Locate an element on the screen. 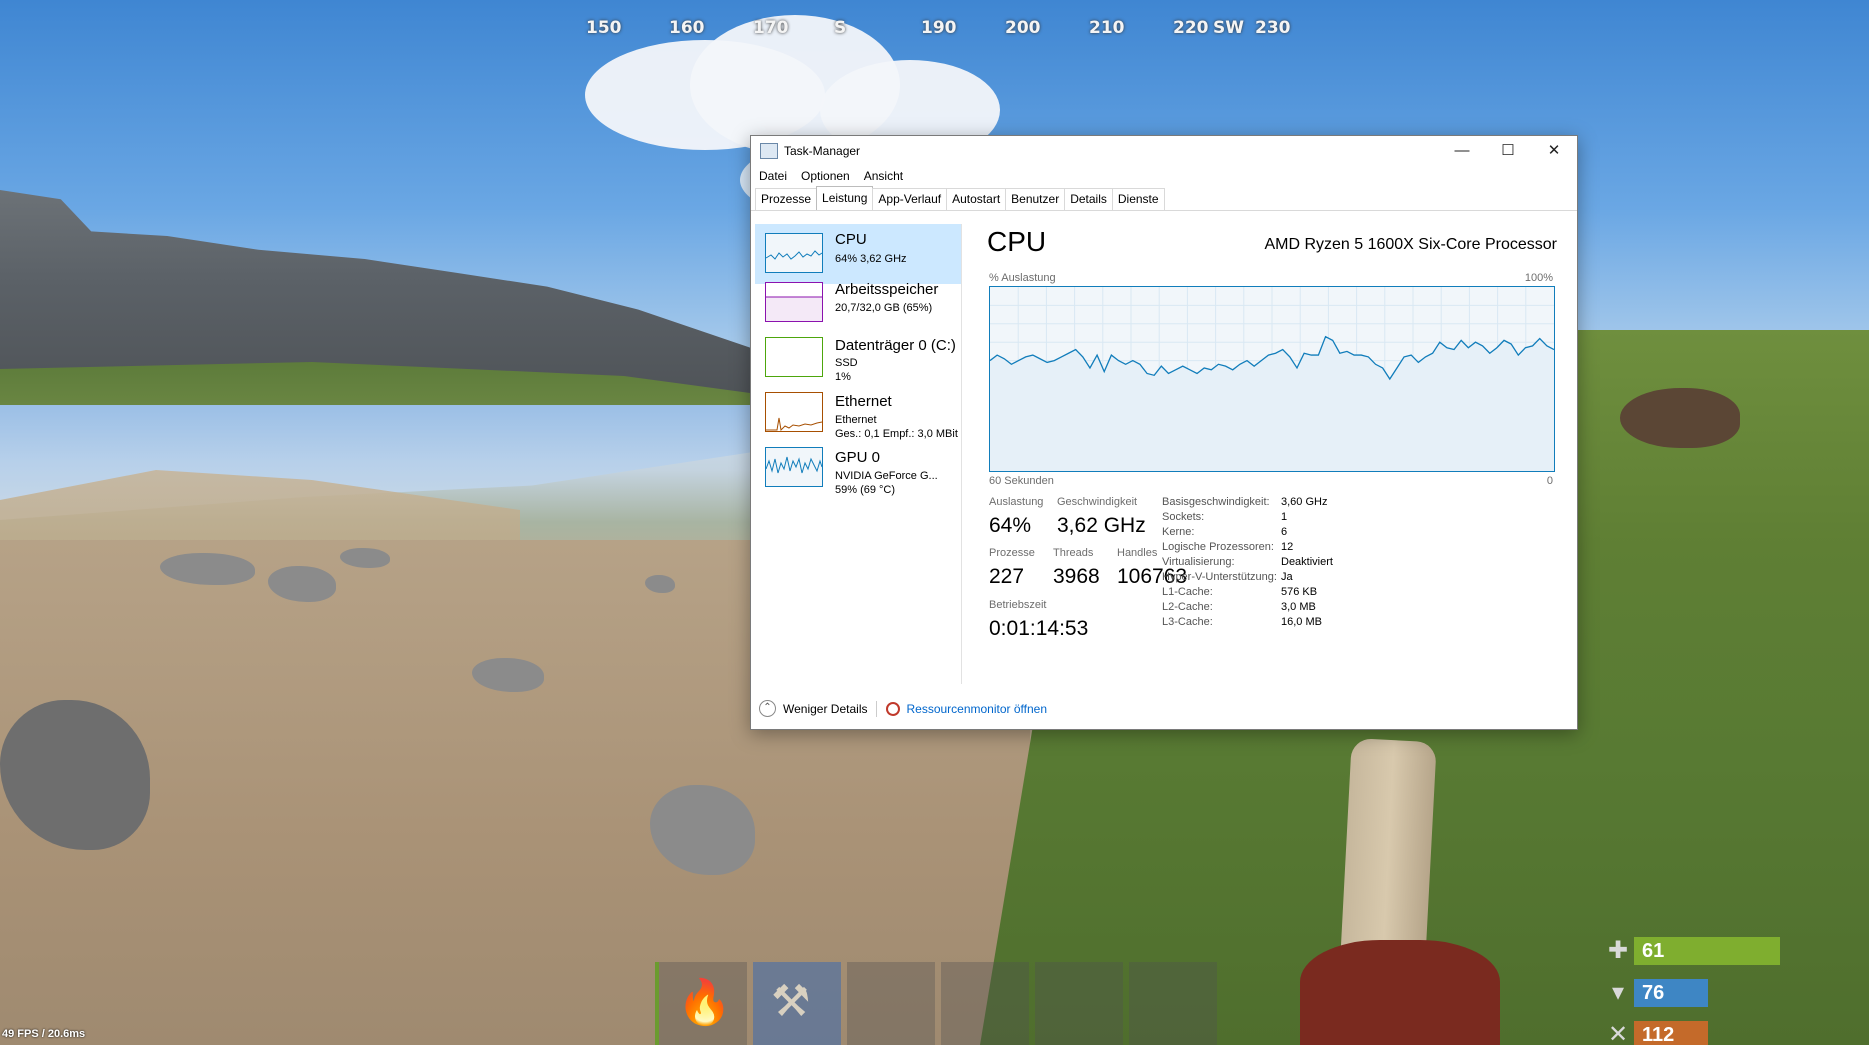 Image resolution: width=1869 pixels, height=1045 pixels. menu-ansicht: Ansicht is located at coordinates (883, 176).